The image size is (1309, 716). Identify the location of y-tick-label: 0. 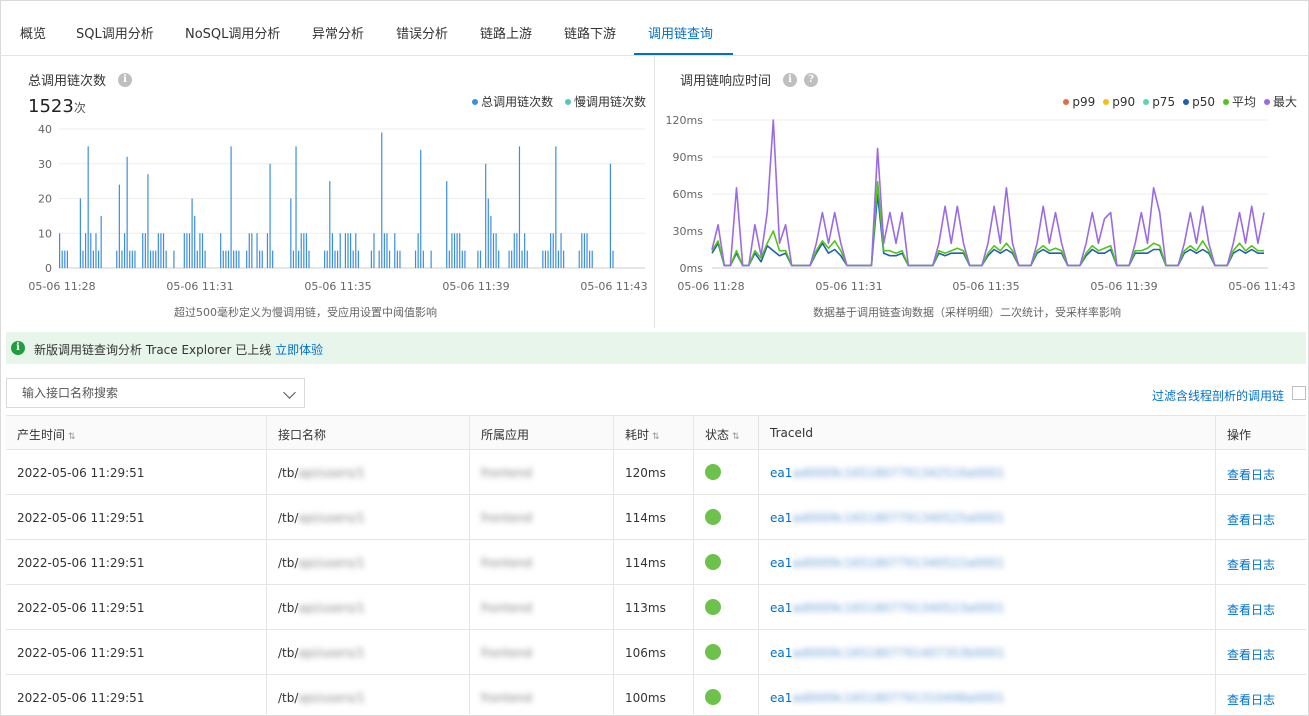
(48, 268).